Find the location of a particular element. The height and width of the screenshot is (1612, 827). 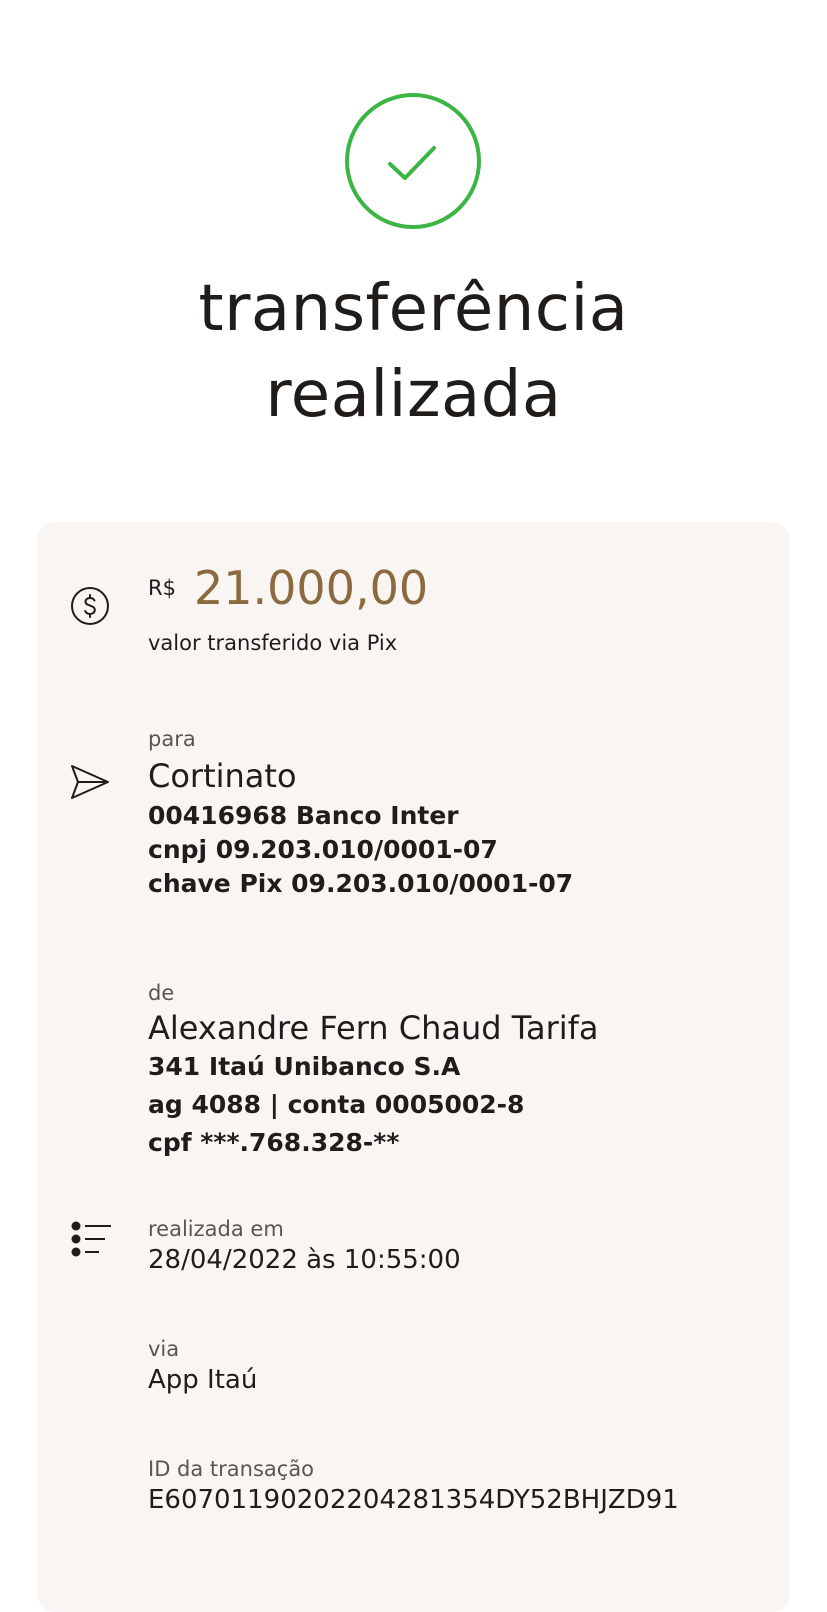

date-label: realizada em is located at coordinates (216, 1229).